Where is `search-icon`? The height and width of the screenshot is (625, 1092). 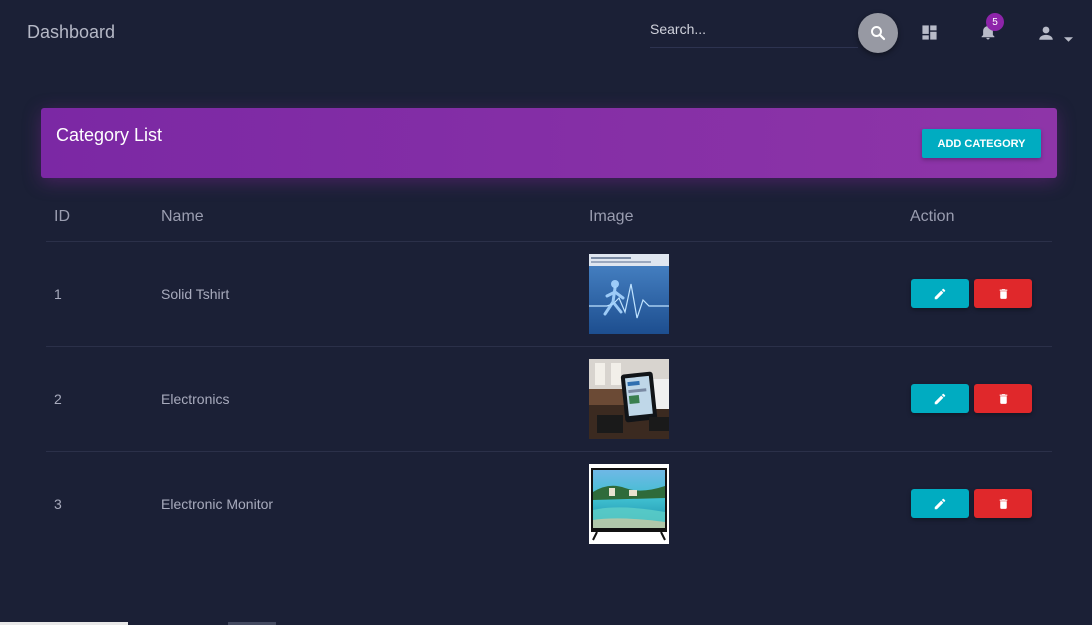 search-icon is located at coordinates (878, 33).